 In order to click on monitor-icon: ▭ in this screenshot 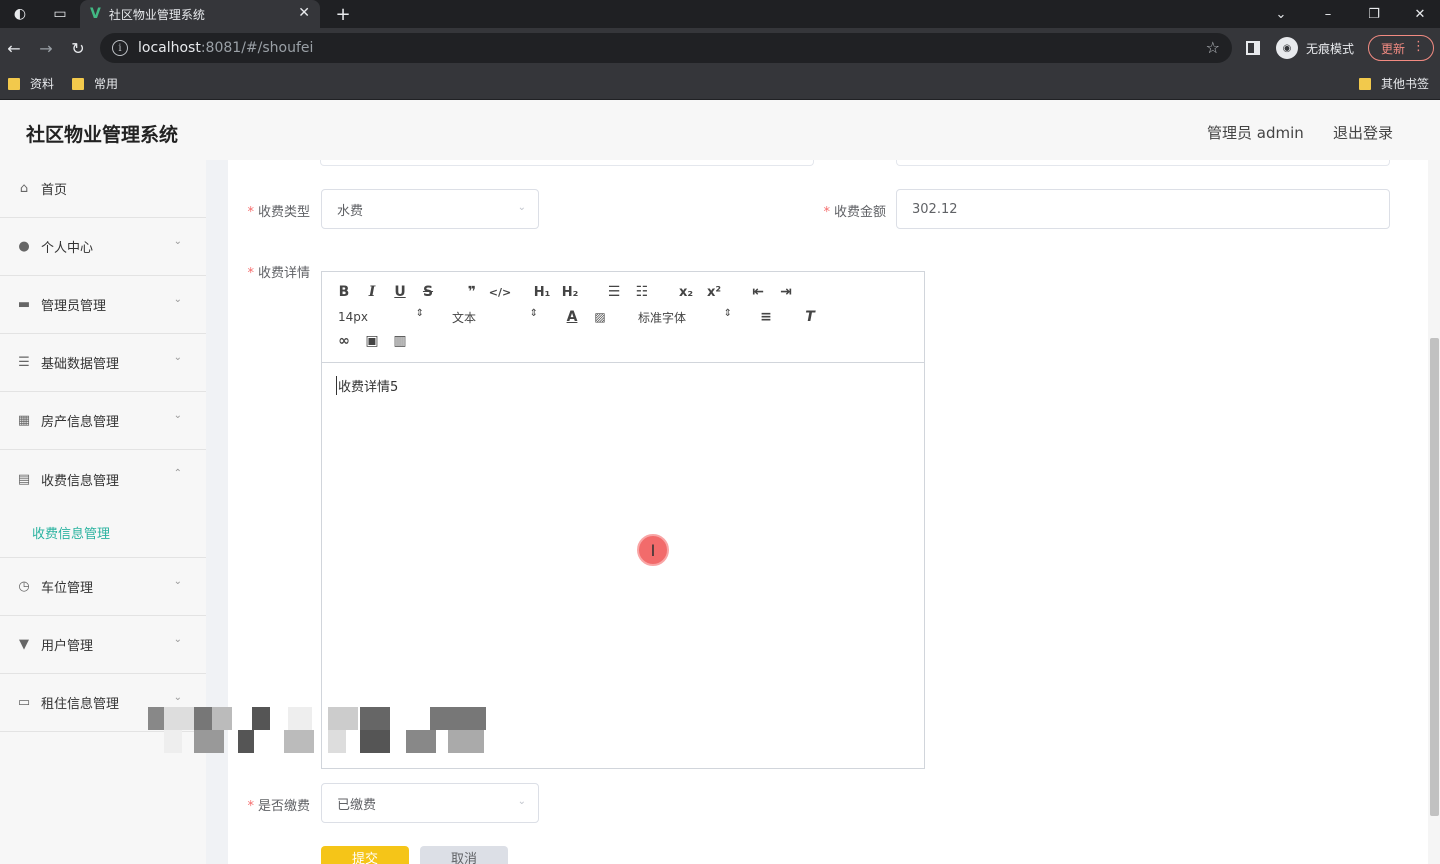, I will do `click(24, 702)`.